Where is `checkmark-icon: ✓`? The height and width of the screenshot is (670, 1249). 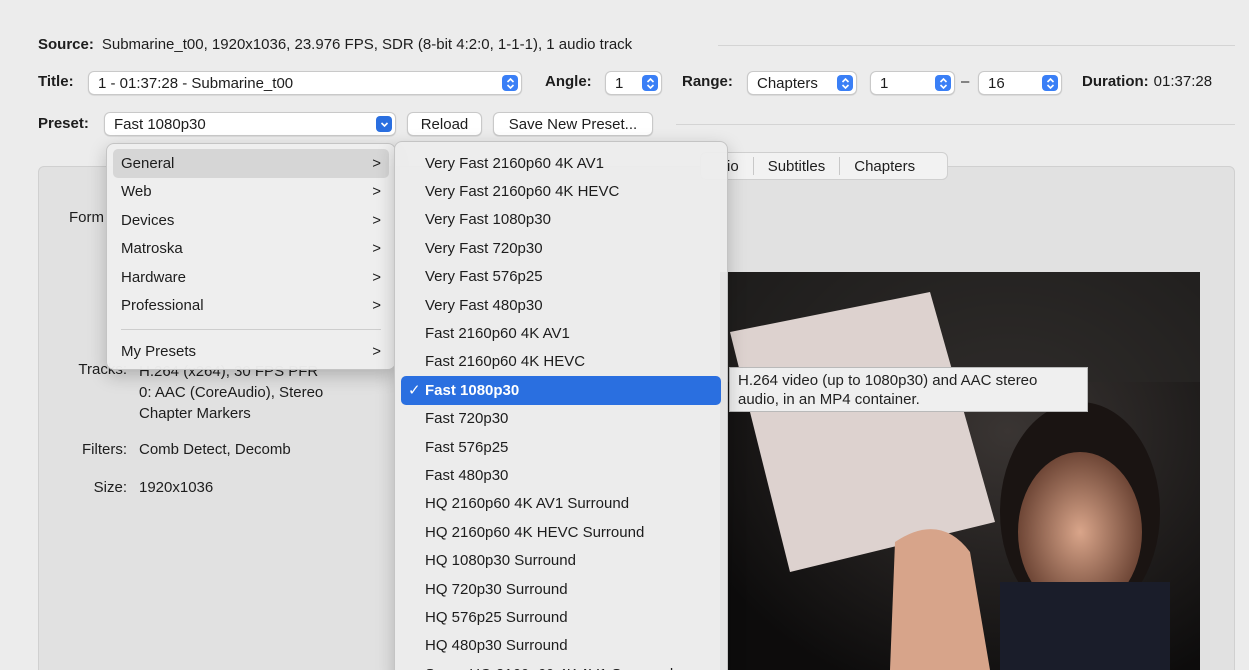 checkmark-icon: ✓ is located at coordinates (414, 391).